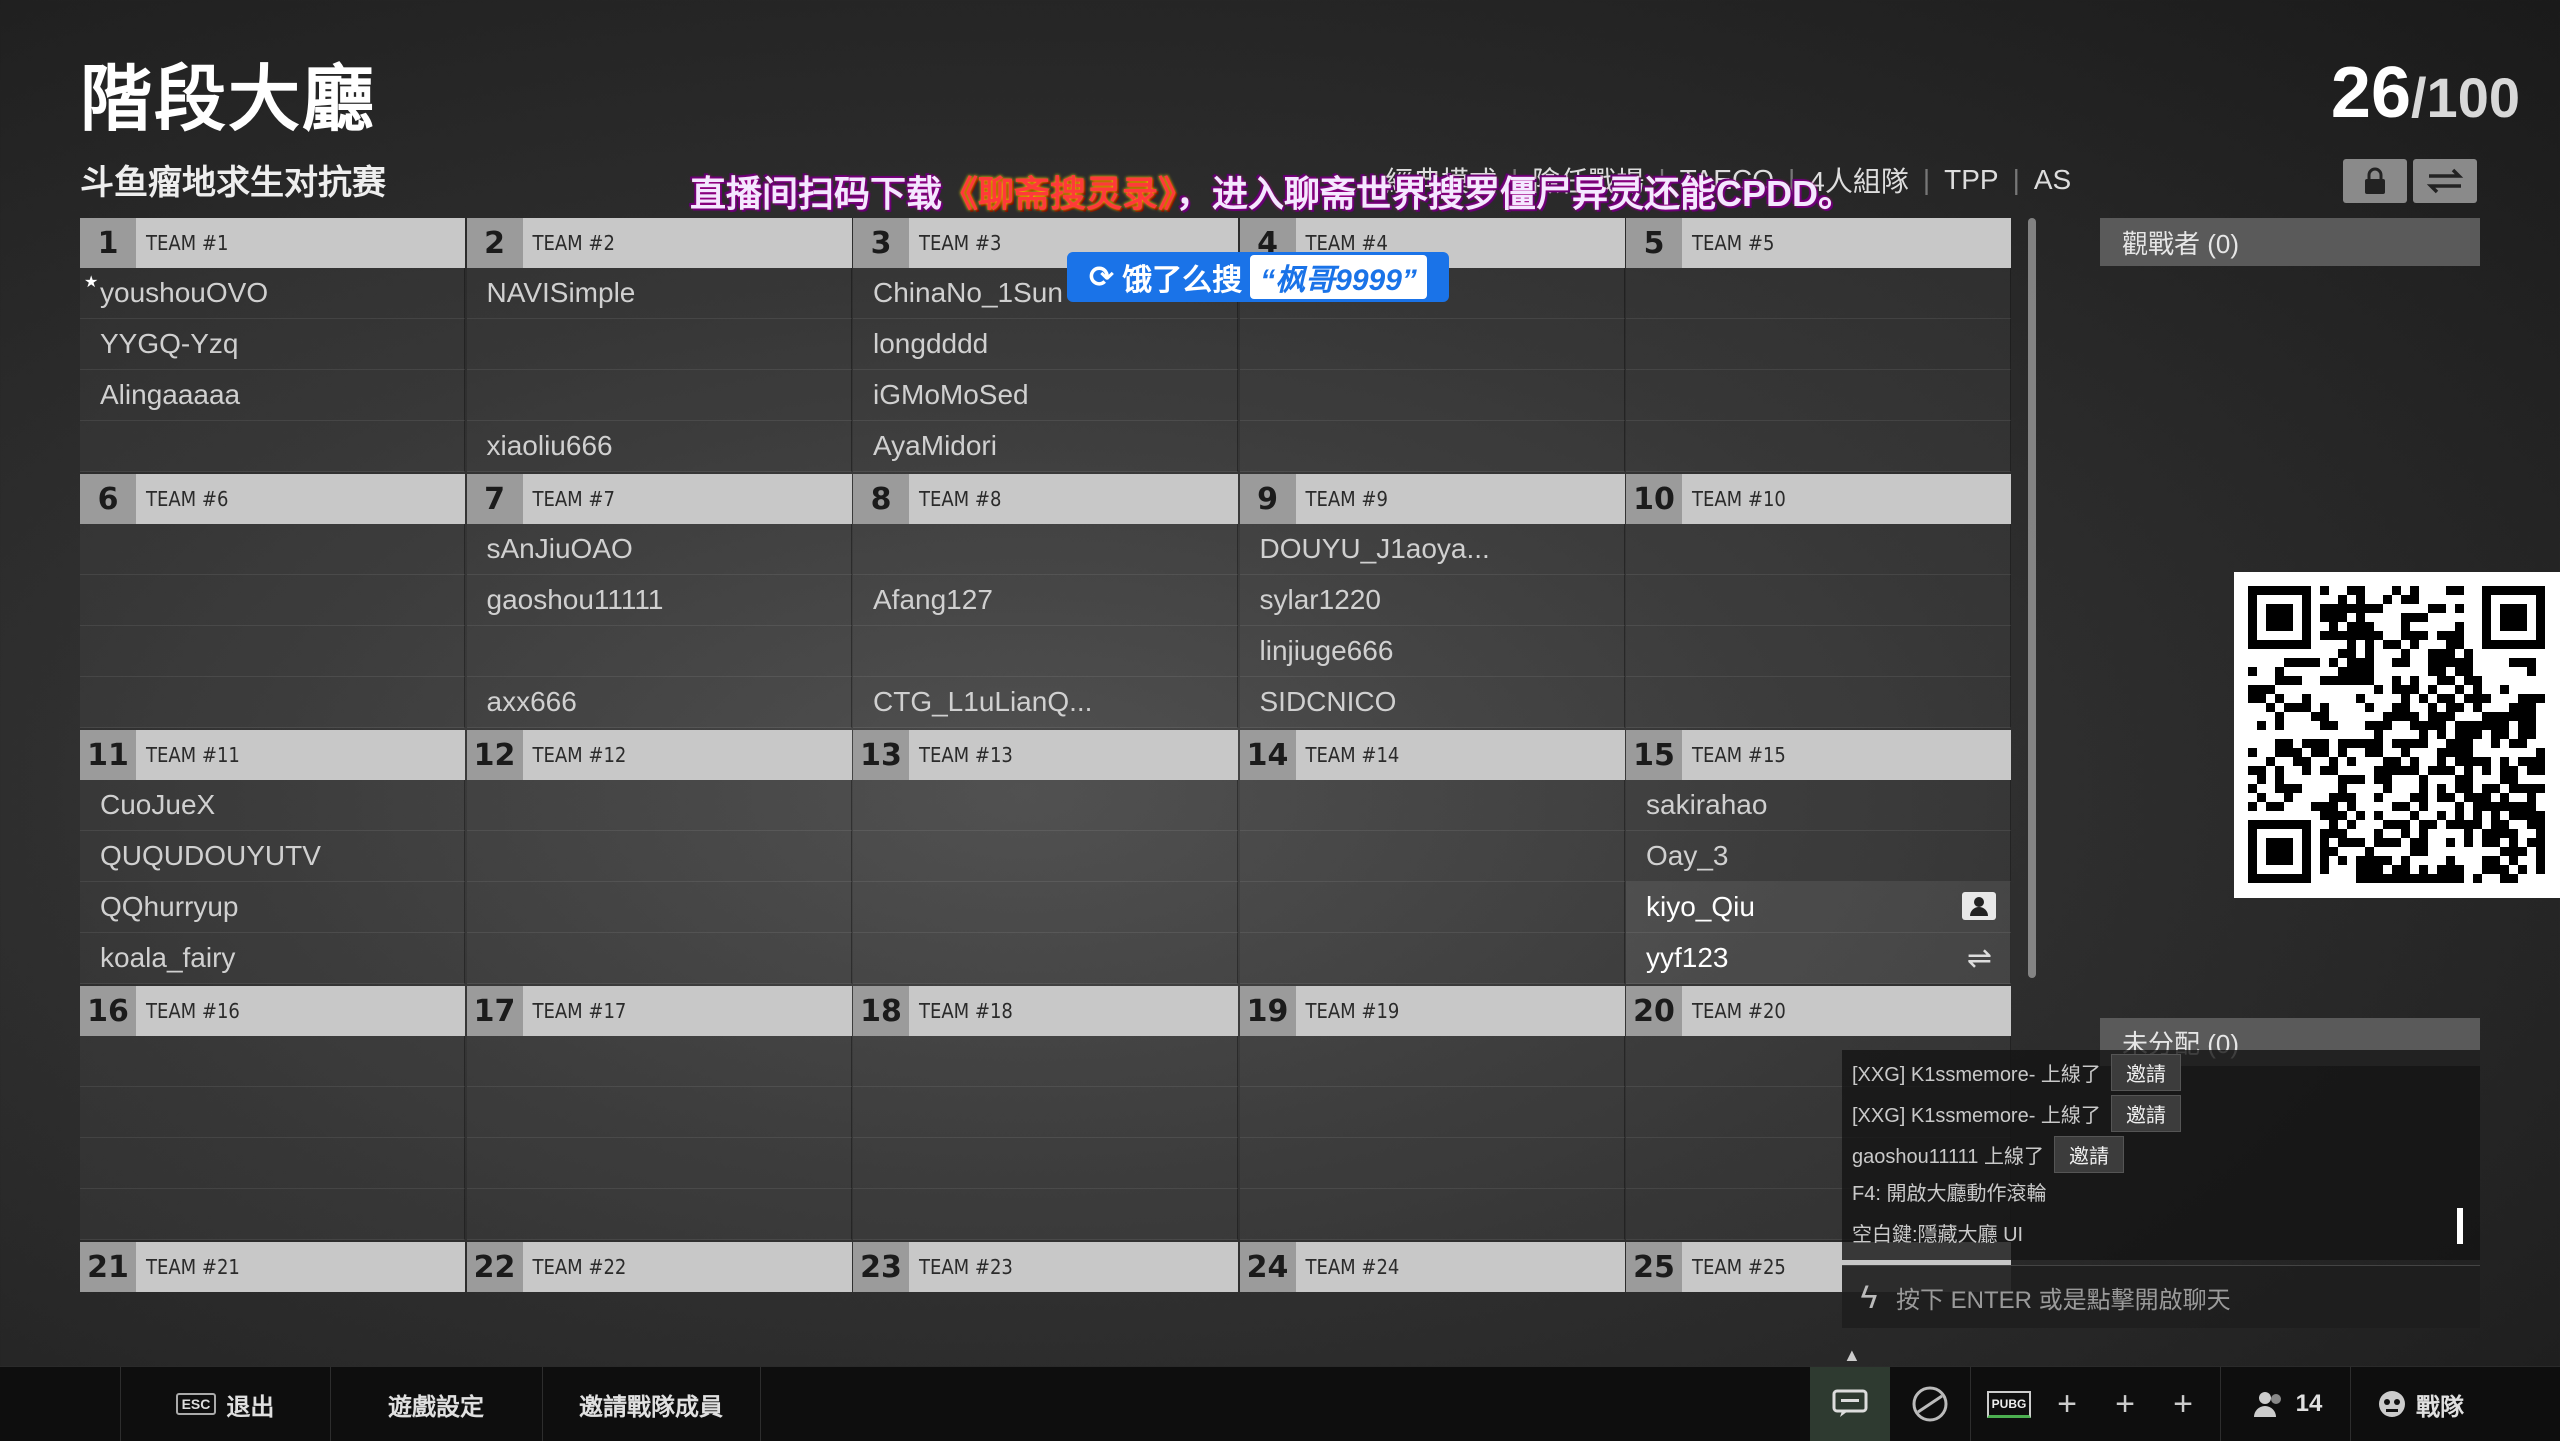  What do you see at coordinates (1432, 755) in the screenshot?
I see `team-header: 14 TEAM #14` at bounding box center [1432, 755].